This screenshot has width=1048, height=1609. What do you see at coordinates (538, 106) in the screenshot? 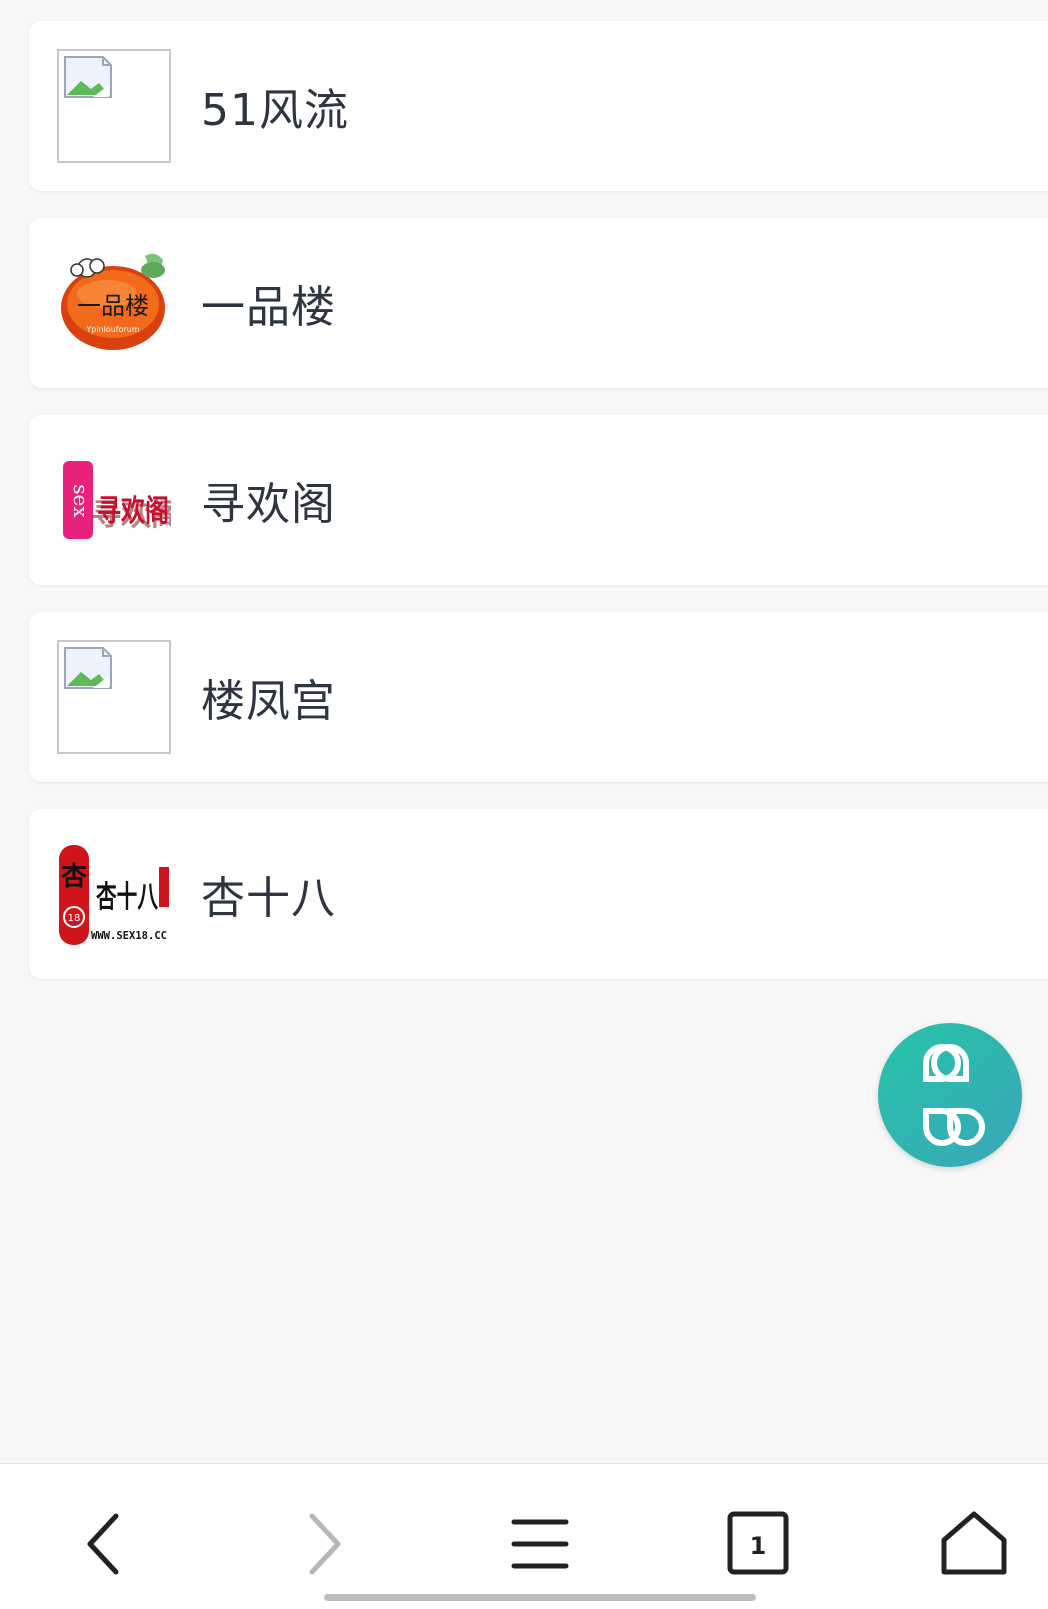
I see `list-item-51fengliu: 51风流` at bounding box center [538, 106].